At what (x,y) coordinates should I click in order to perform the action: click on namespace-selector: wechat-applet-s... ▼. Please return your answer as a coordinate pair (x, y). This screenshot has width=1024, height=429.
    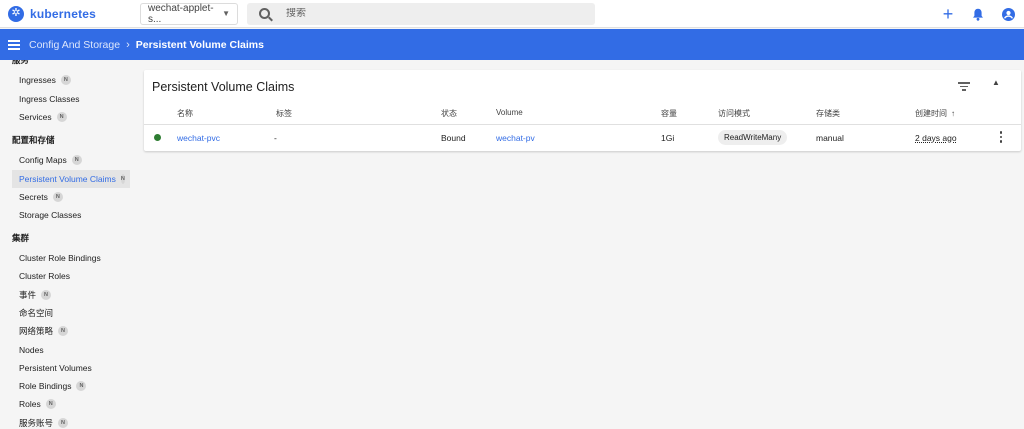
    Looking at the image, I should click on (189, 13).